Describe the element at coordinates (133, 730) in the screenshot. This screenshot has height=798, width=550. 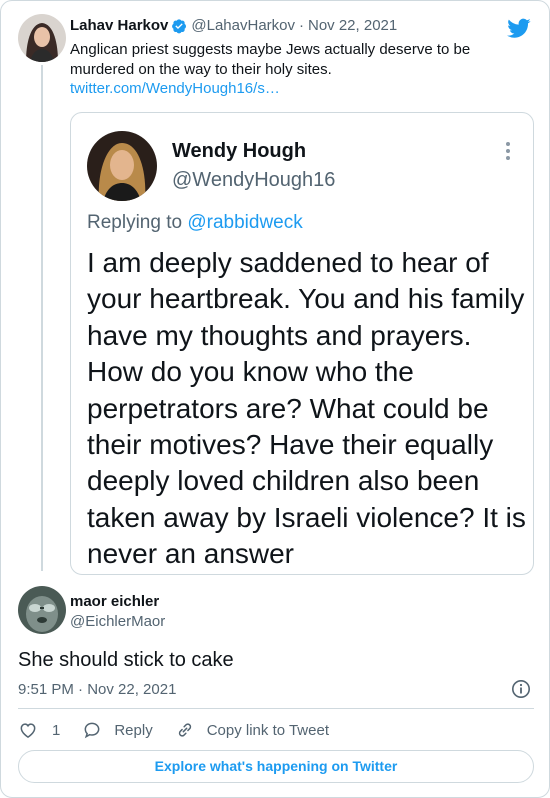
I see `reply-label: Reply` at that location.